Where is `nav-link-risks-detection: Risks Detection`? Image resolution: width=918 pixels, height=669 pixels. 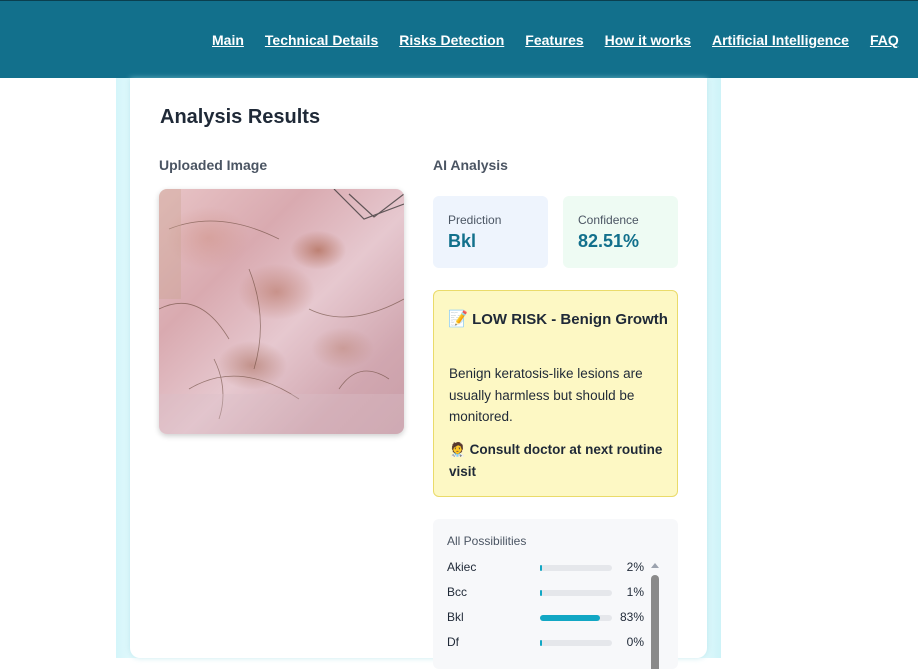
nav-link-risks-detection: Risks Detection is located at coordinates (451, 40).